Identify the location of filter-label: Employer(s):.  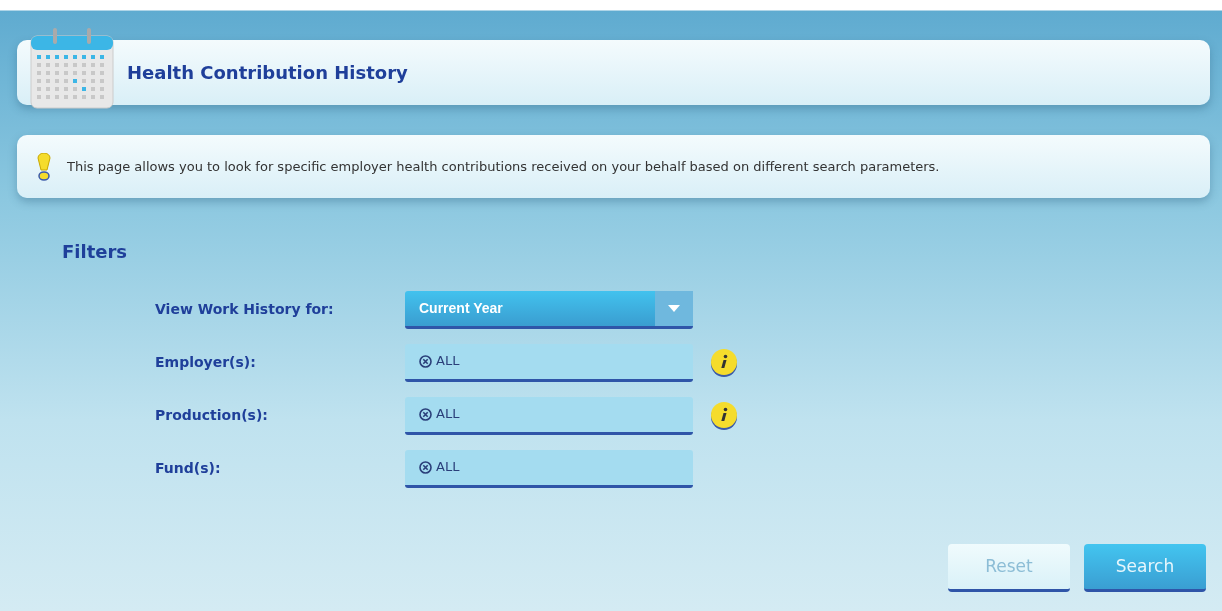
(206, 362).